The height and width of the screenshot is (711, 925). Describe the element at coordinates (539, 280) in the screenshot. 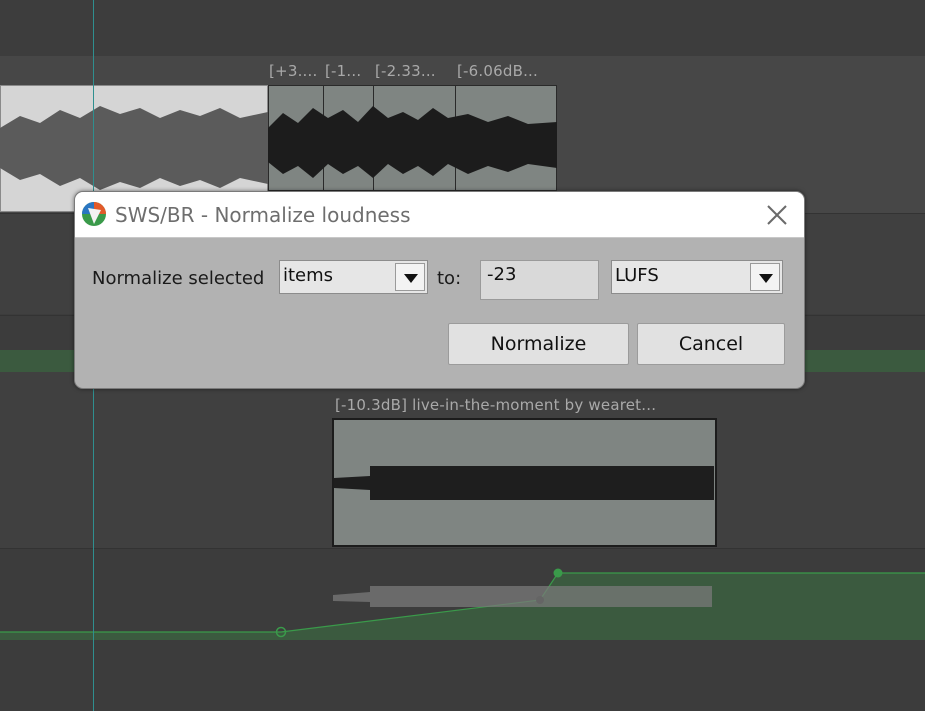

I see `loudness-level-input` at that location.